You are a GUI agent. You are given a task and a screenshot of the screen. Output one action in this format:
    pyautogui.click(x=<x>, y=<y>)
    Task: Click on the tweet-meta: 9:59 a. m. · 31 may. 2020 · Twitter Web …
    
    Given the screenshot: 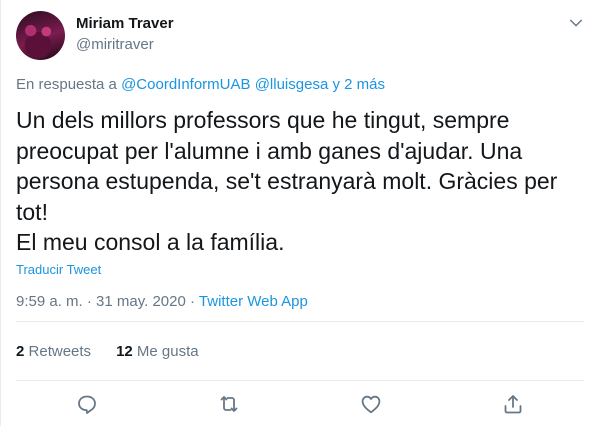 What is the action you would take?
    pyautogui.click(x=162, y=301)
    